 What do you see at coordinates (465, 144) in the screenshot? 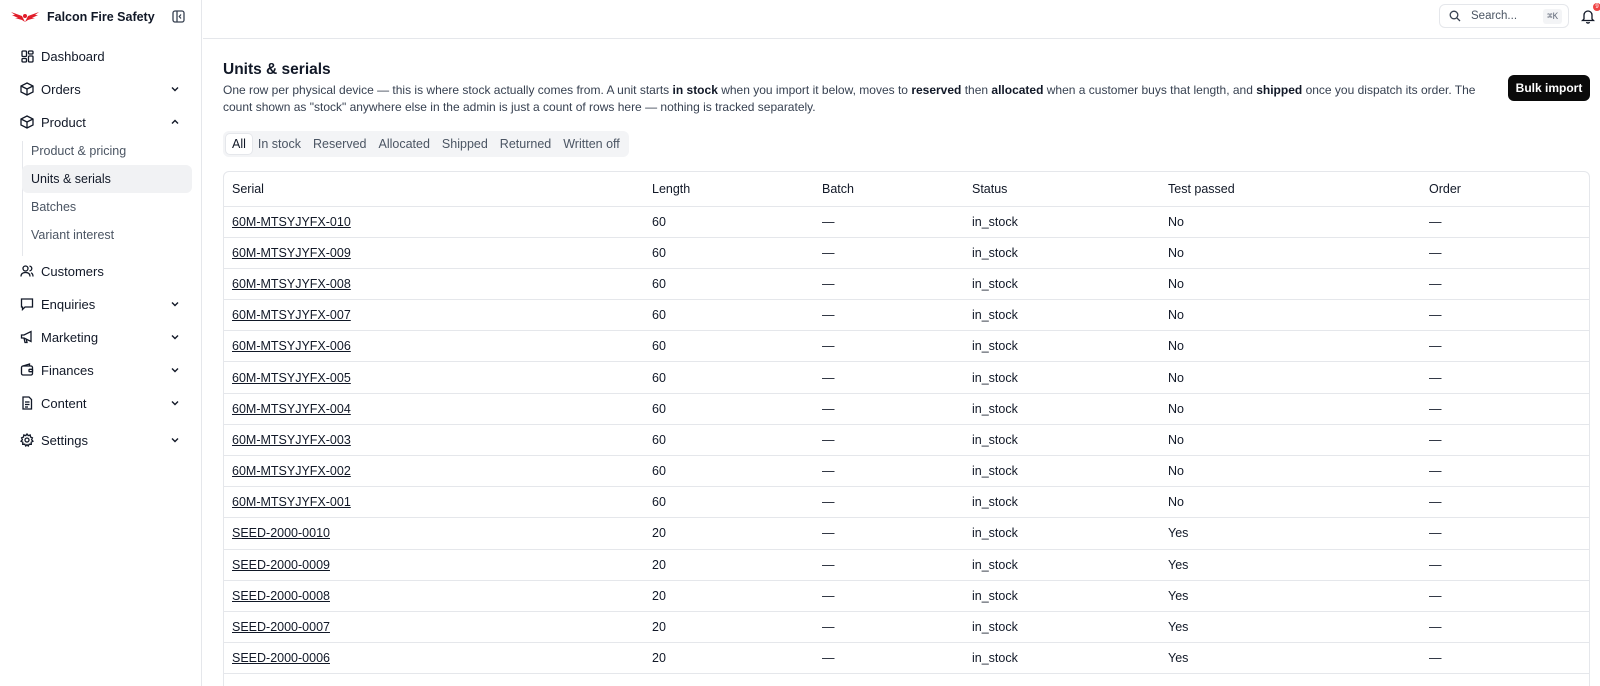
I see `tab-shipped: Shipped` at bounding box center [465, 144].